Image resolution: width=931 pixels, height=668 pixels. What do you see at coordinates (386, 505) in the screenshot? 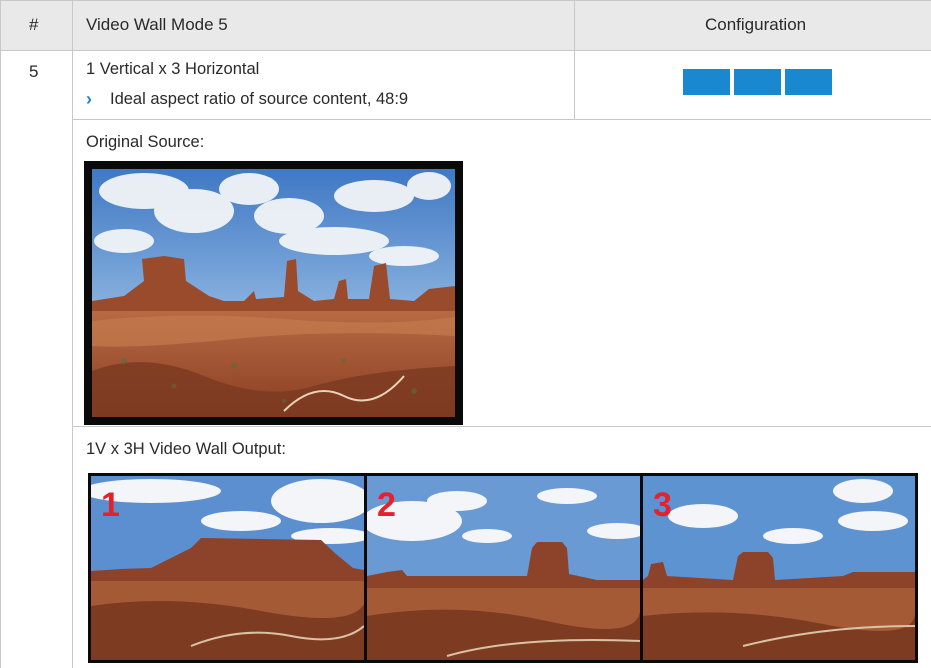
I see `panel-number-2: 2` at bounding box center [386, 505].